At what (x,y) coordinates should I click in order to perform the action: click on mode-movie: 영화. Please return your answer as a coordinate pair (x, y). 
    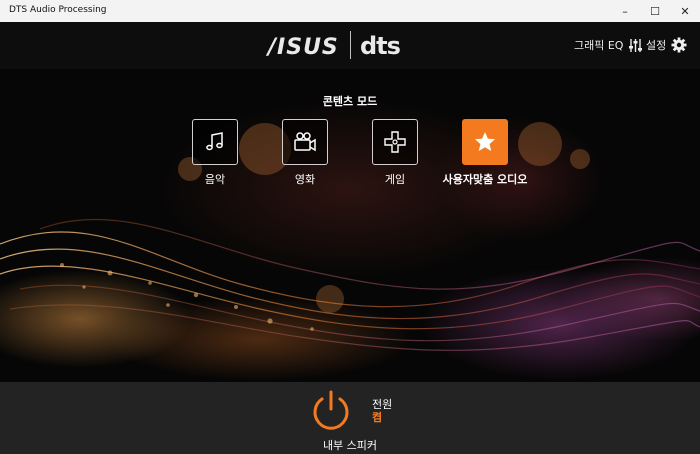
    Looking at the image, I should click on (305, 153).